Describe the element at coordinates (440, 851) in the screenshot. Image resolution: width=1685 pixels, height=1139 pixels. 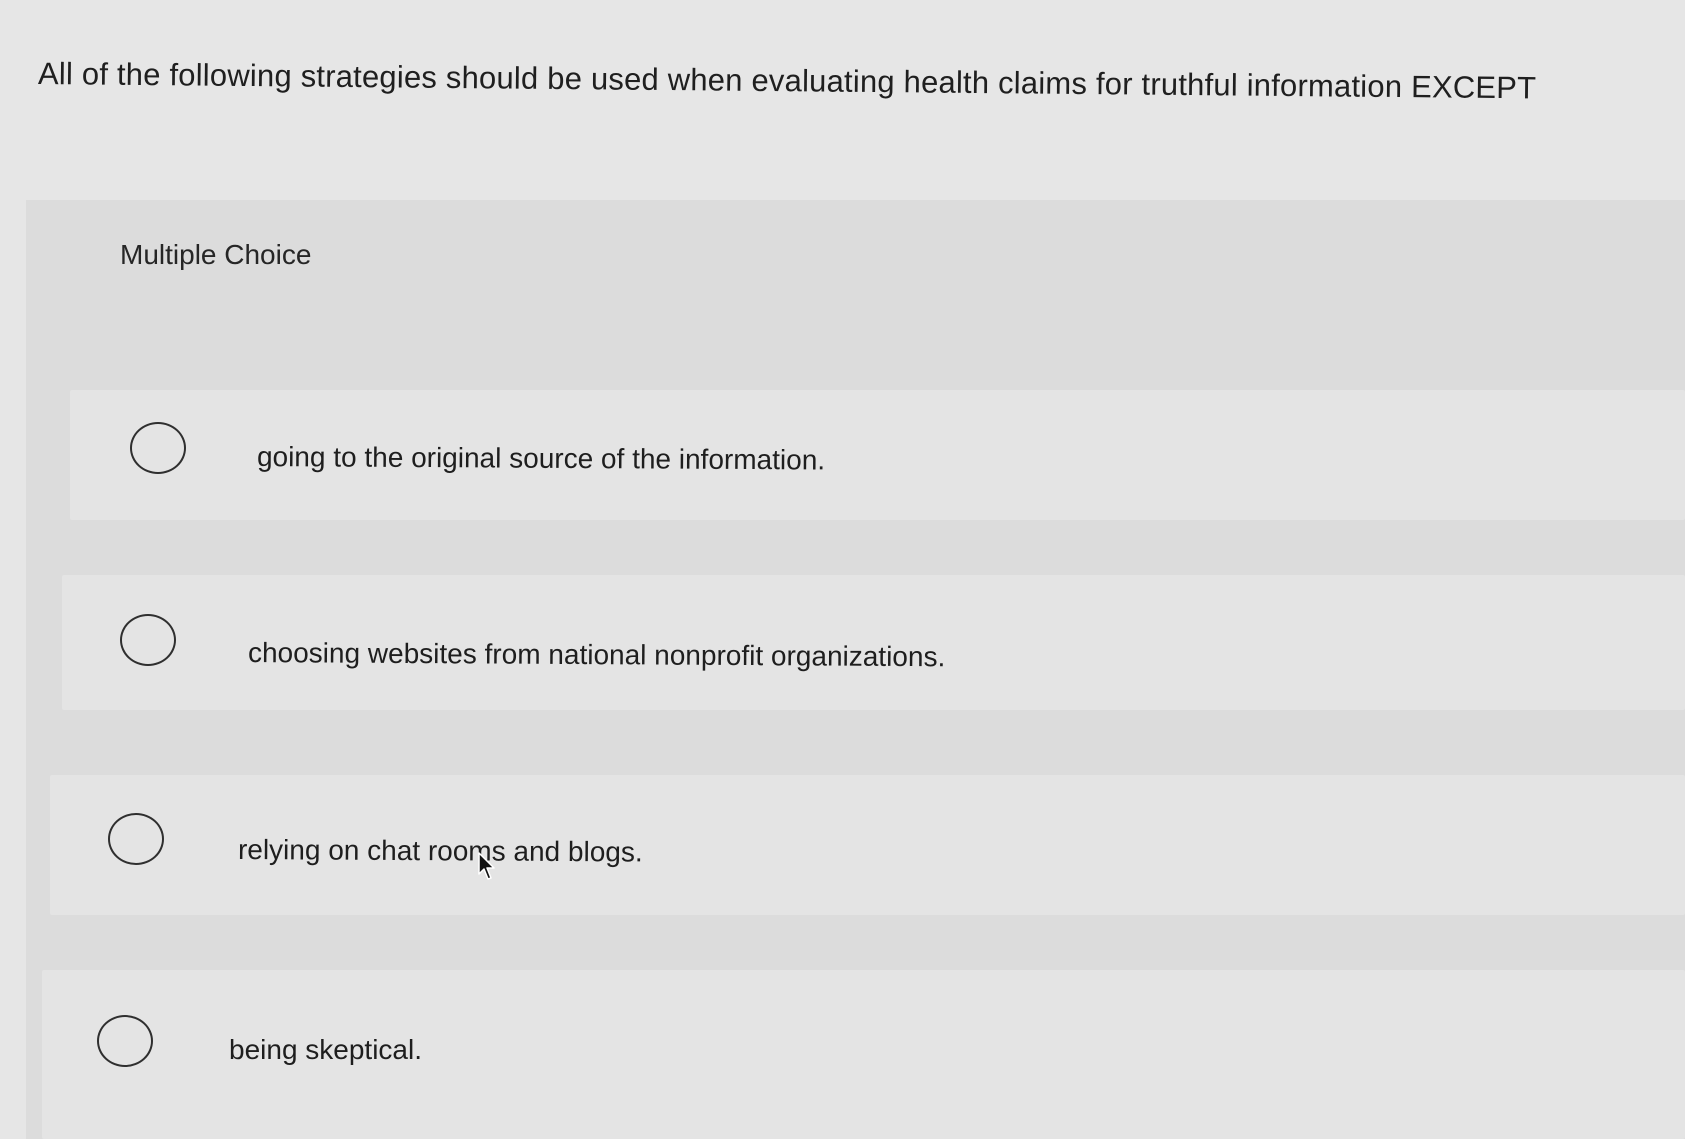
I see `option-label: relying on chat rooms and blogs.` at that location.